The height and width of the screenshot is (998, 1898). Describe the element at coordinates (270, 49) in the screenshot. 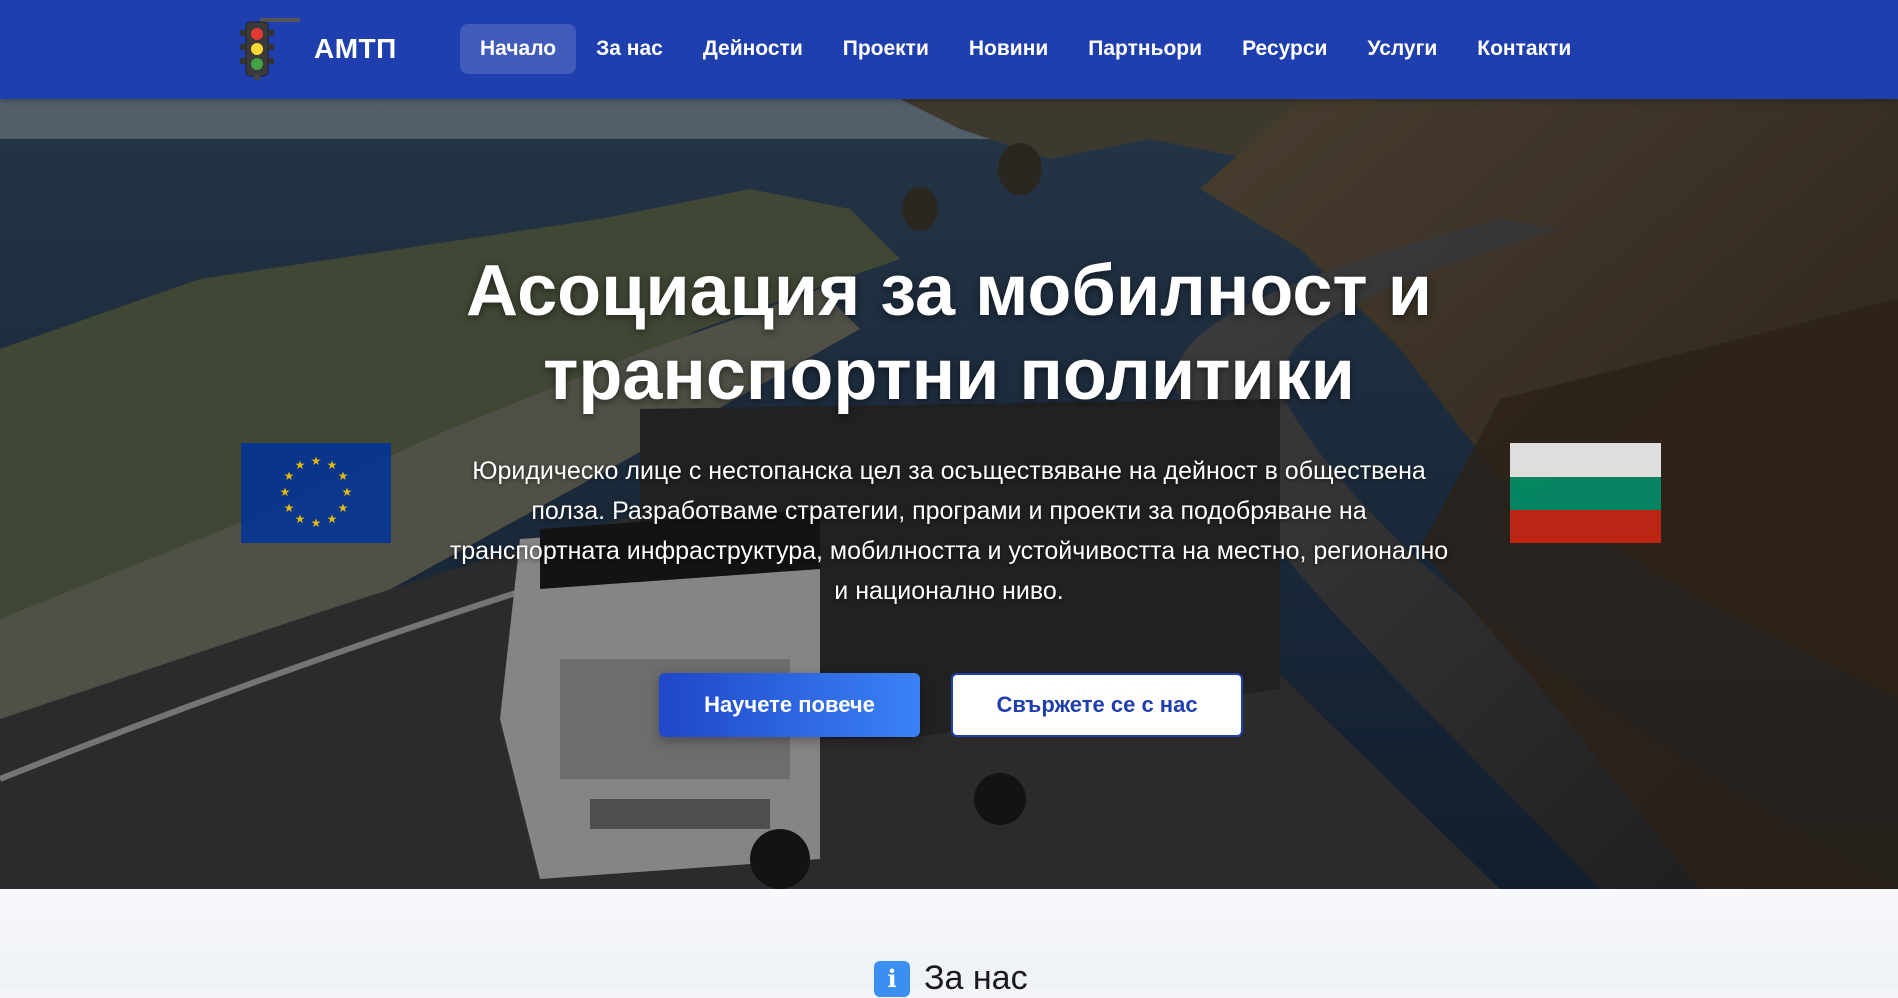

I see `traffic-light-icon` at that location.